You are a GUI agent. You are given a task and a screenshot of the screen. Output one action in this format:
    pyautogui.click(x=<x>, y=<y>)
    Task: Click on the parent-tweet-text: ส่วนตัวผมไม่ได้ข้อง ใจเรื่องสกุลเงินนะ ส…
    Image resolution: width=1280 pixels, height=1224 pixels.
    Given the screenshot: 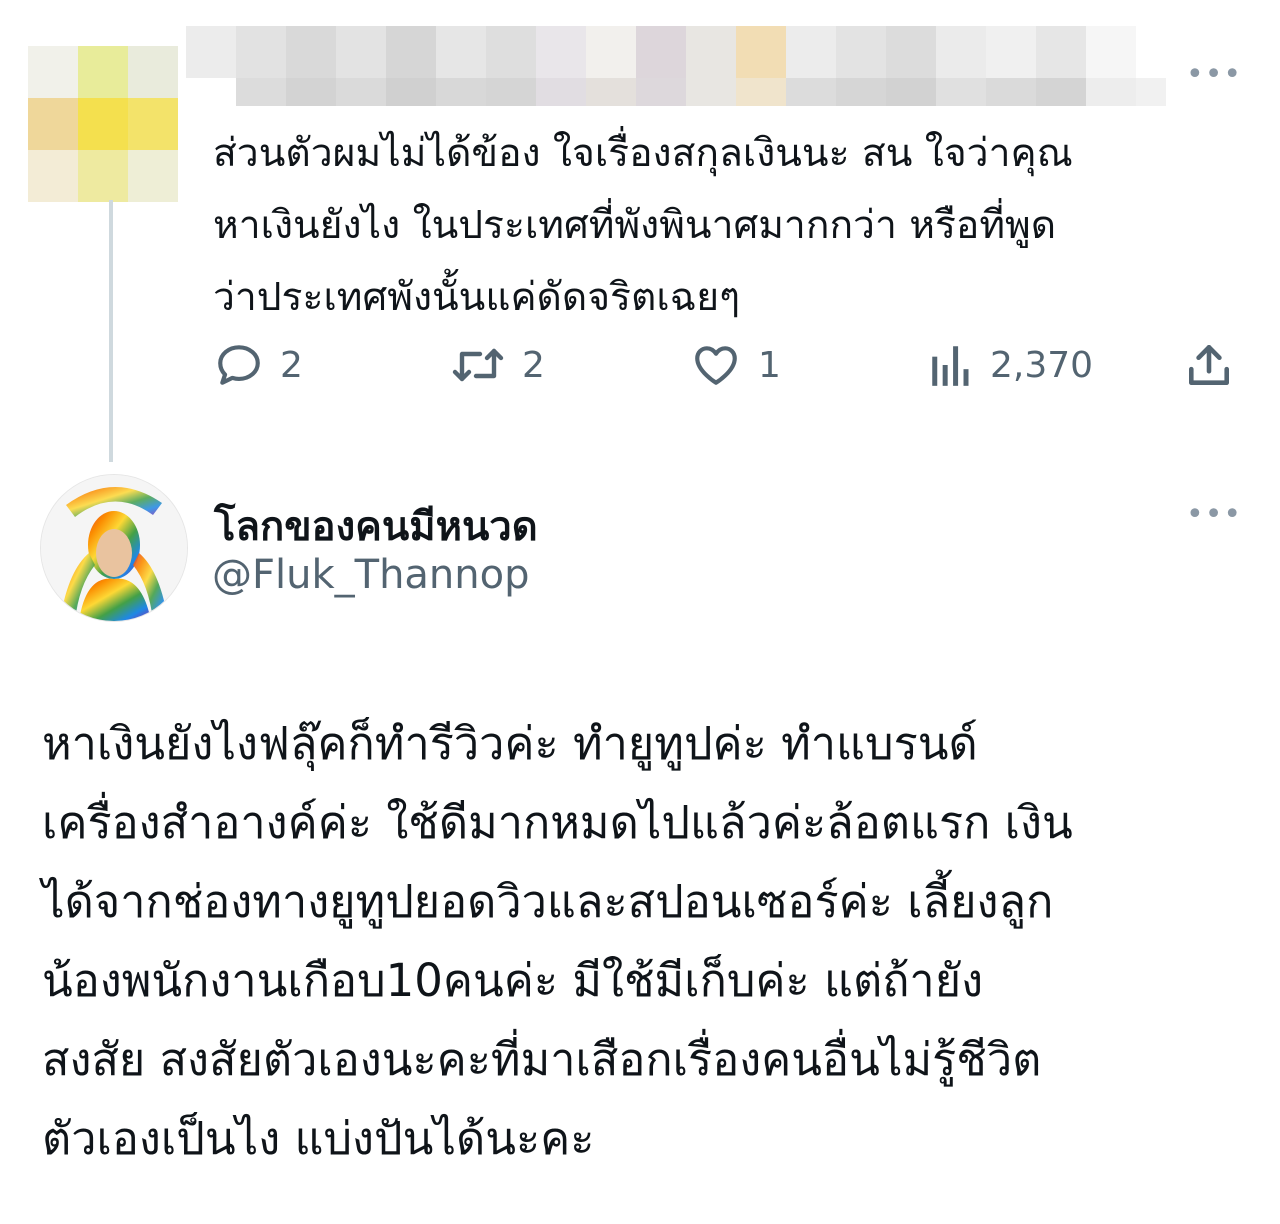 What is the action you would take?
    pyautogui.click(x=738, y=226)
    